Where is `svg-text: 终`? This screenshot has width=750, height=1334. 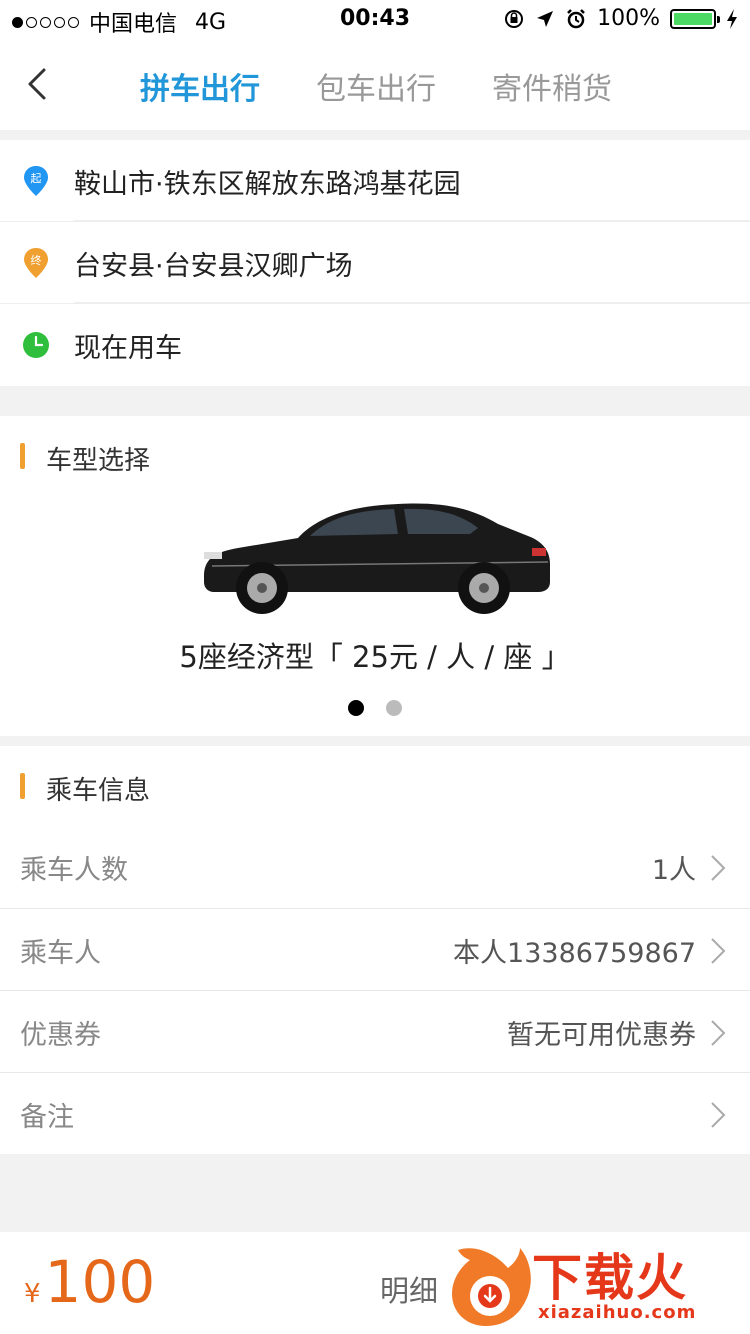
svg-text: 终 is located at coordinates (36, 260).